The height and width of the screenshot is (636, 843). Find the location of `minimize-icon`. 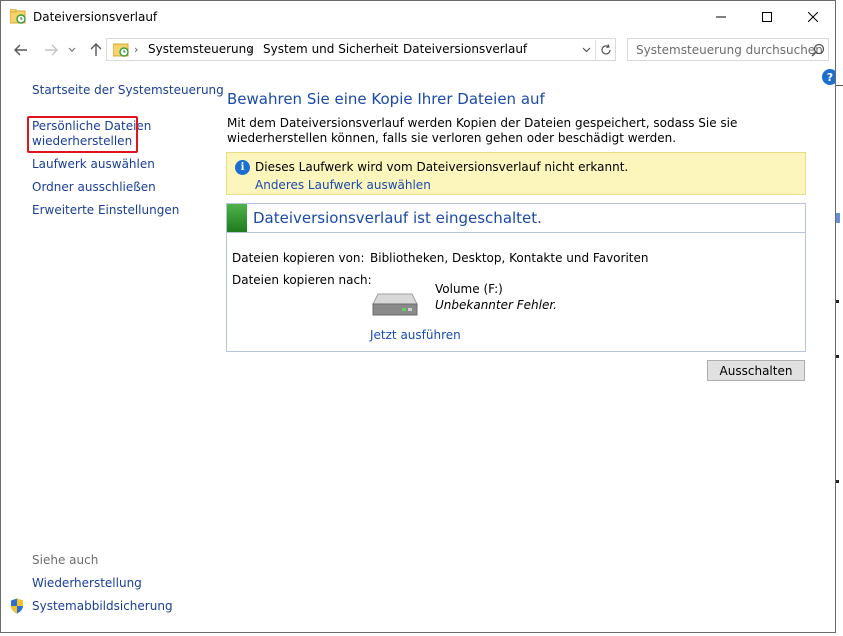

minimize-icon is located at coordinates (721, 16).